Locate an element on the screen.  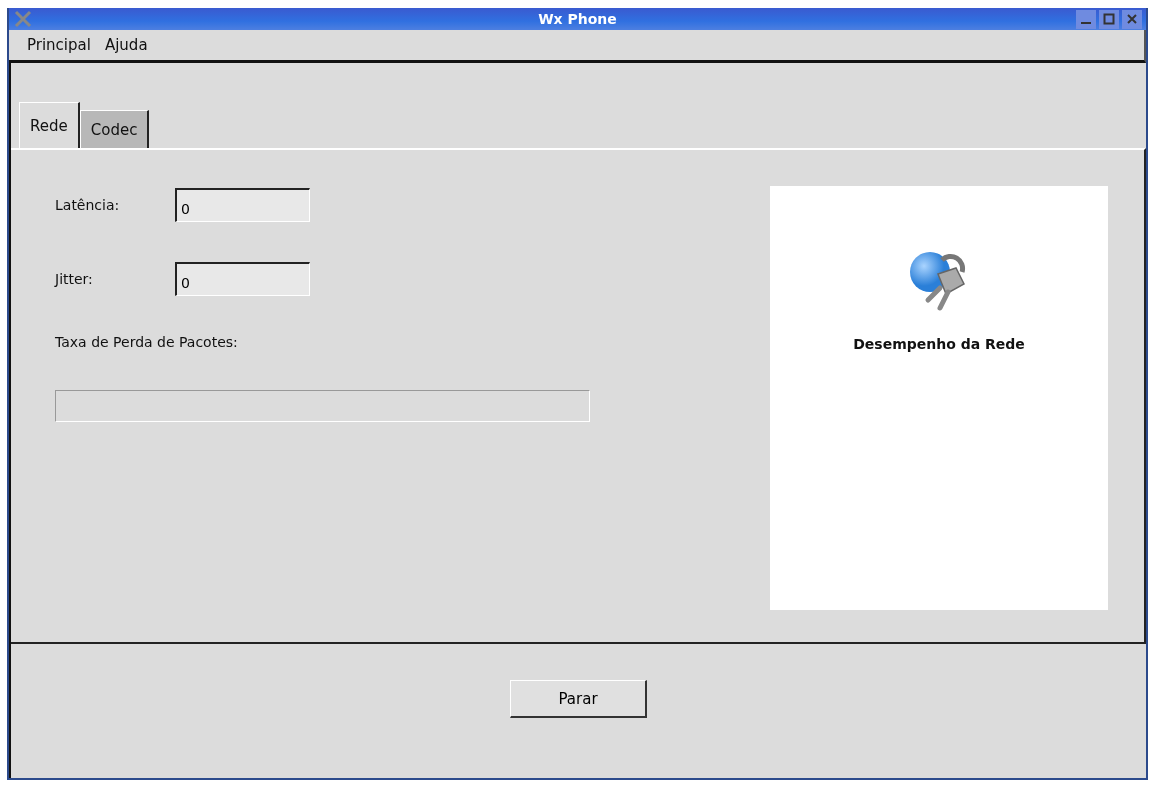
panel-caption: Desempenho da Rede is located at coordinates (939, 344).